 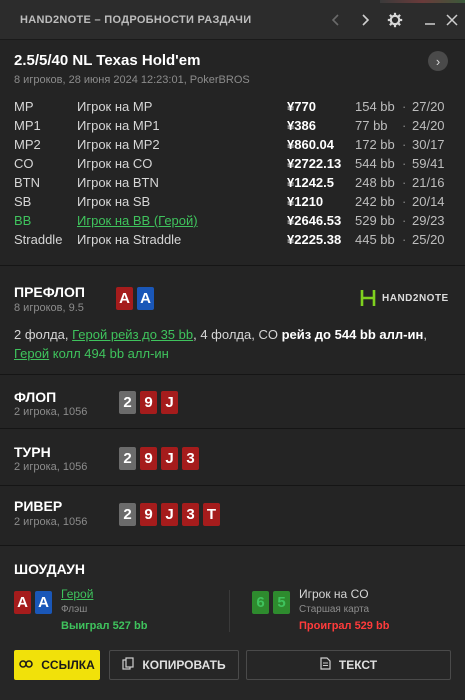 I want to click on player-stack-bb: 154 bb, so click(x=375, y=106).